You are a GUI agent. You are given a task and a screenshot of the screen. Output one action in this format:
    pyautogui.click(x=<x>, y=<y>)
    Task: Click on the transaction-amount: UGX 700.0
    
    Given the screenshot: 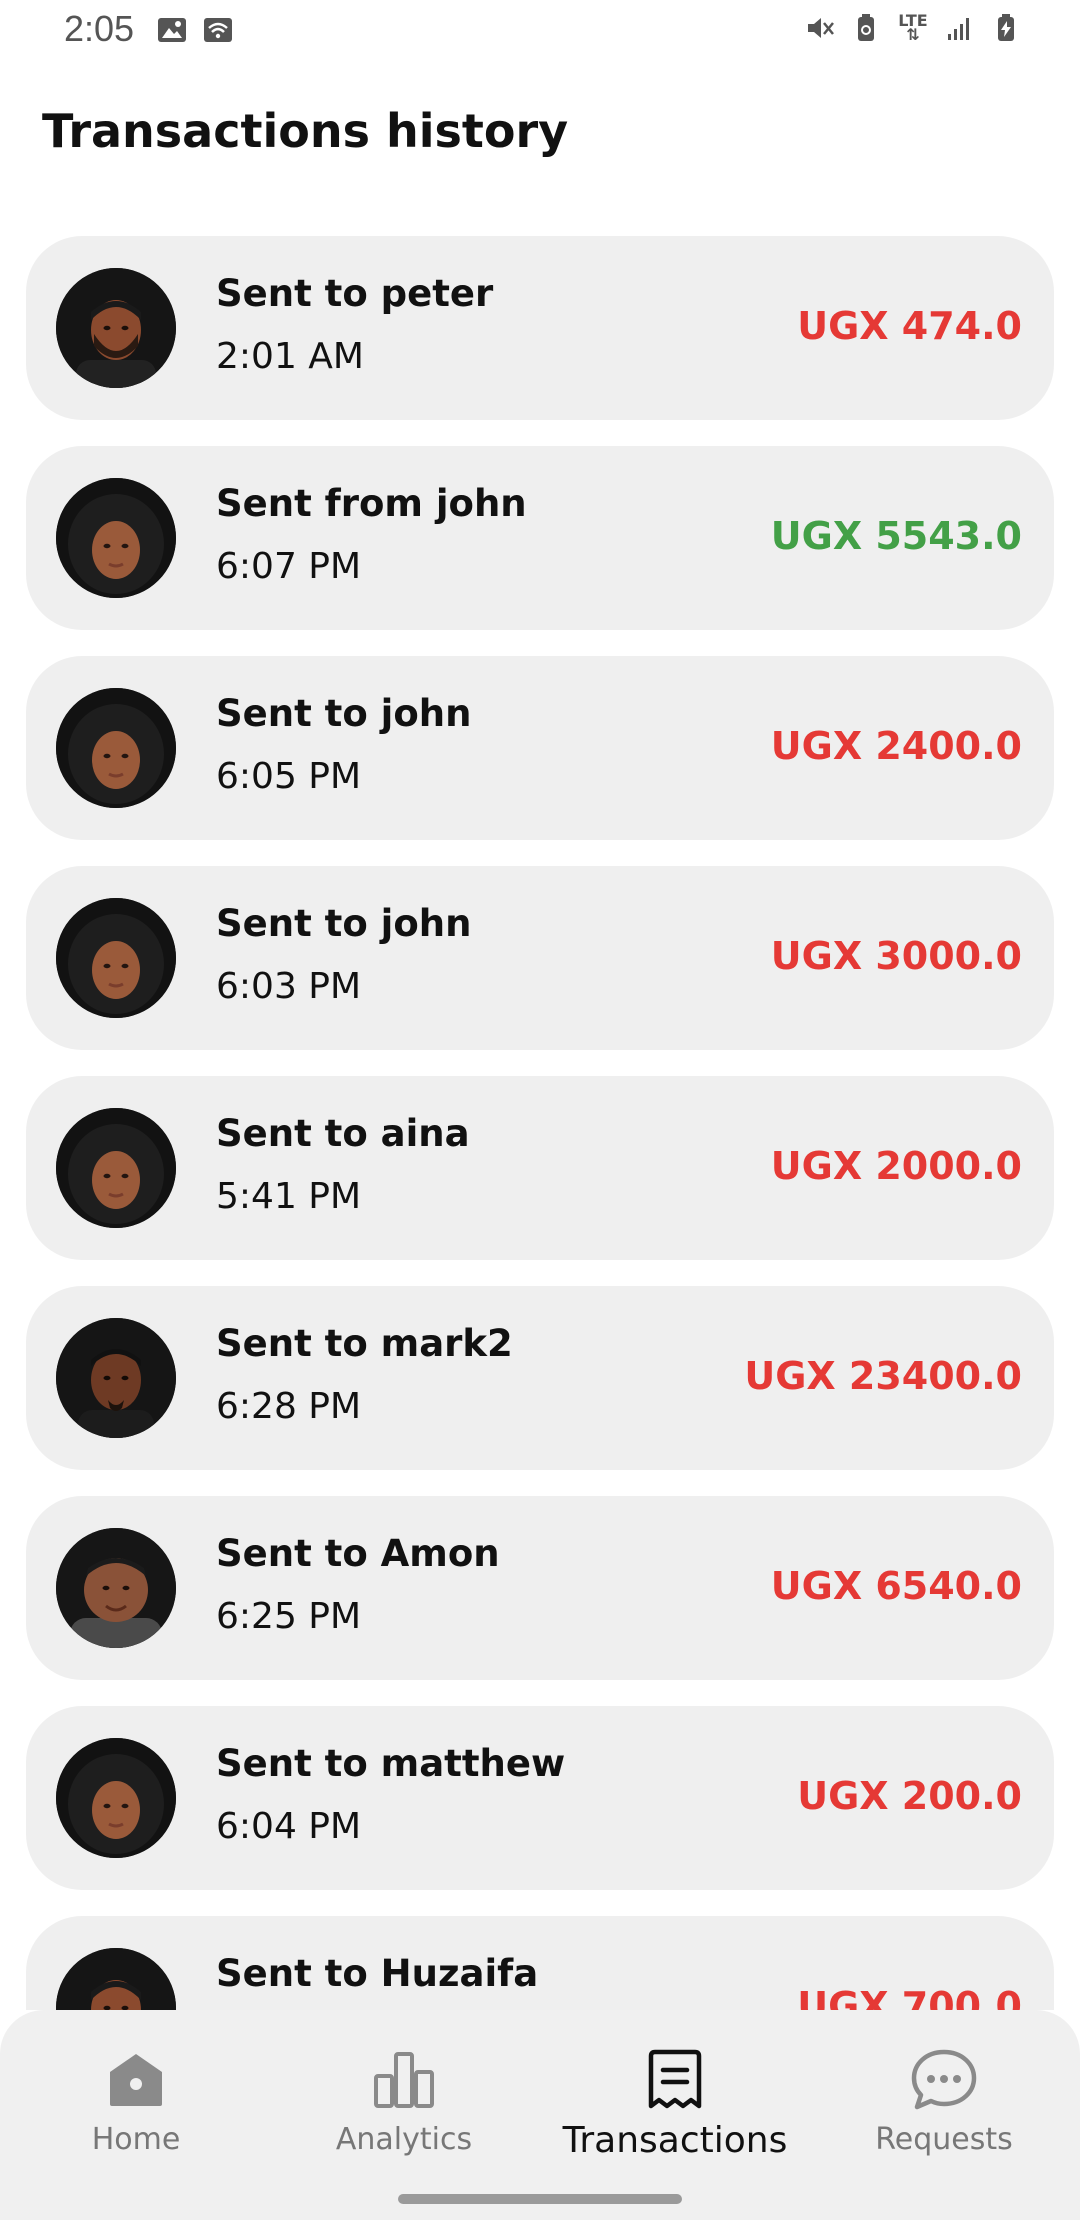 What is the action you would take?
    pyautogui.click(x=909, y=1997)
    